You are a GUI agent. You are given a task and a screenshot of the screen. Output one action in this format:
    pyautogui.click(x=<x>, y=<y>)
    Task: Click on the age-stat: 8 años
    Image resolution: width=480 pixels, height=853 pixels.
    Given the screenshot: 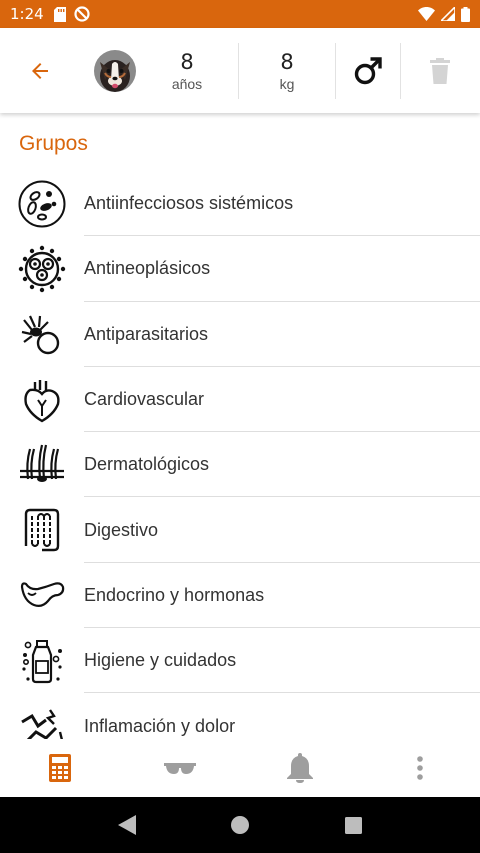 What is the action you would take?
    pyautogui.click(x=187, y=71)
    